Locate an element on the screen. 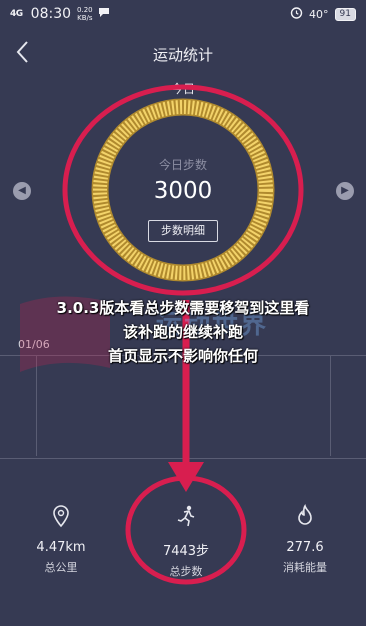 This screenshot has width=366, height=626. annotation-line-1: 3.0.3版本看总步数需要移驾到这里看 is located at coordinates (183, 308).